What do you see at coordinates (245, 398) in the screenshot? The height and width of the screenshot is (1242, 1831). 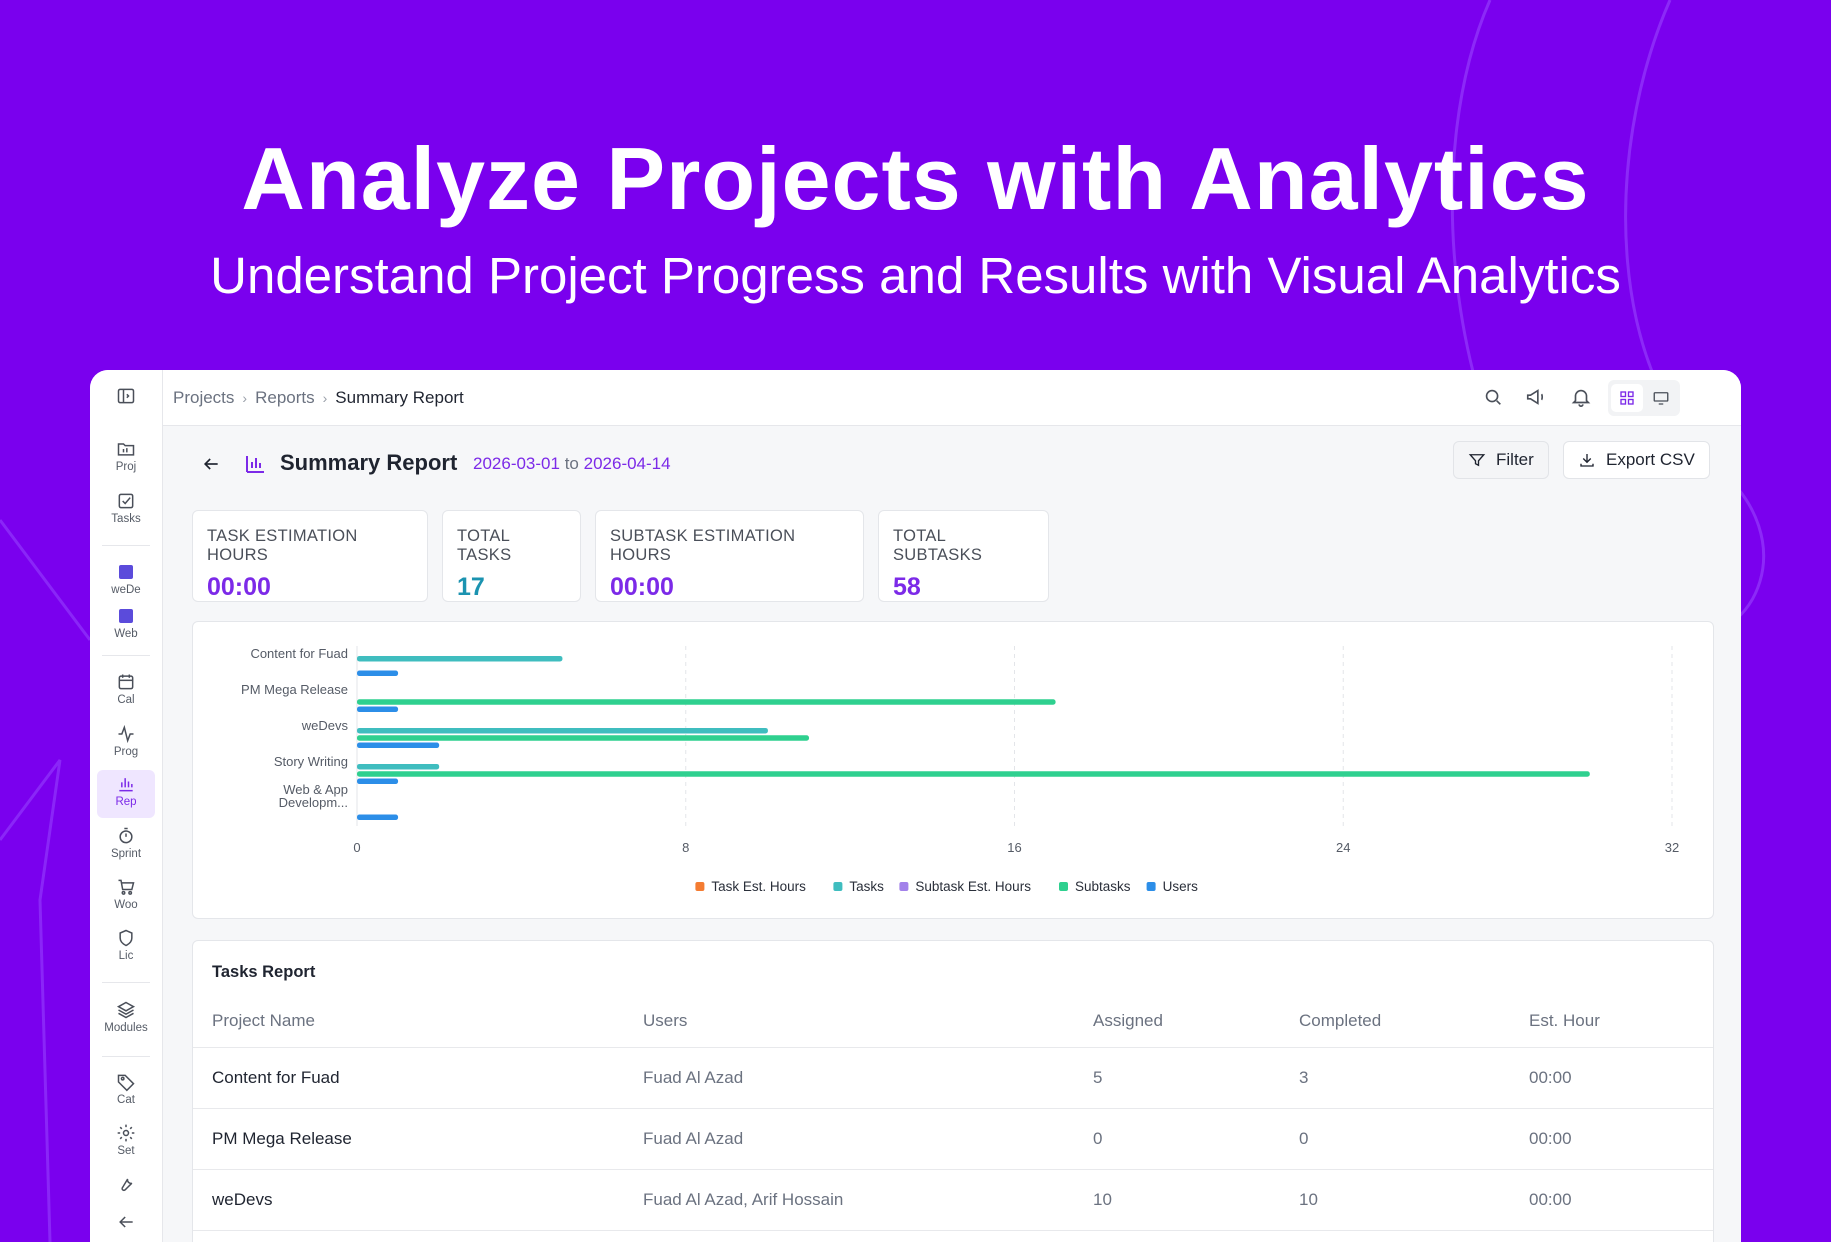 I see `chevron-right-icon: ›` at bounding box center [245, 398].